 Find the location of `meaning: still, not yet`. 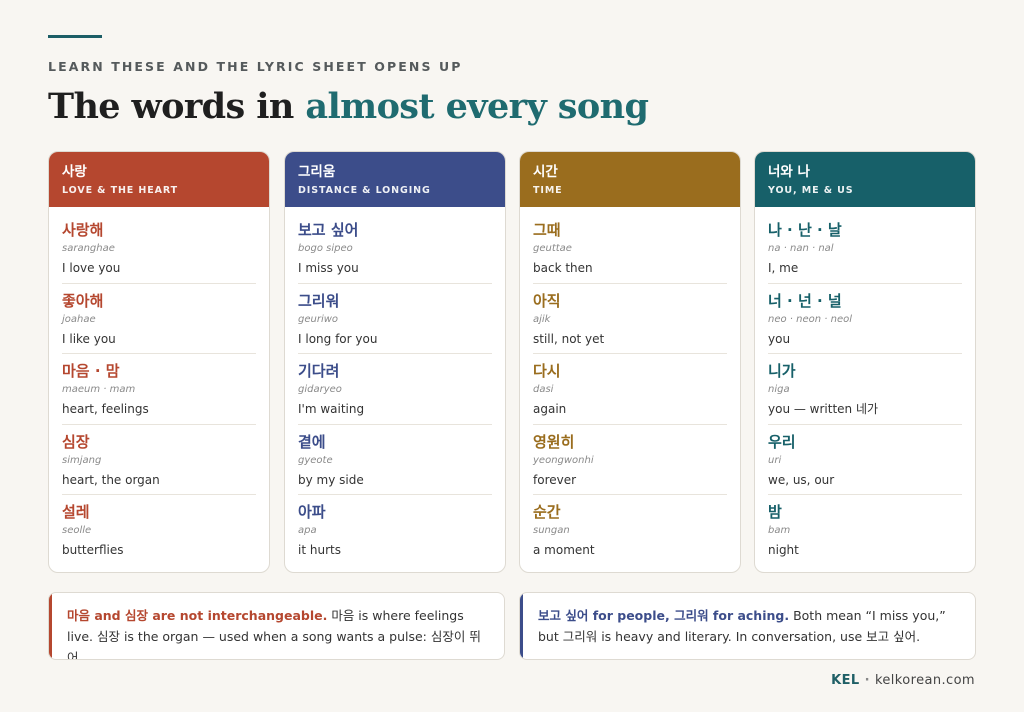

meaning: still, not yet is located at coordinates (569, 338).